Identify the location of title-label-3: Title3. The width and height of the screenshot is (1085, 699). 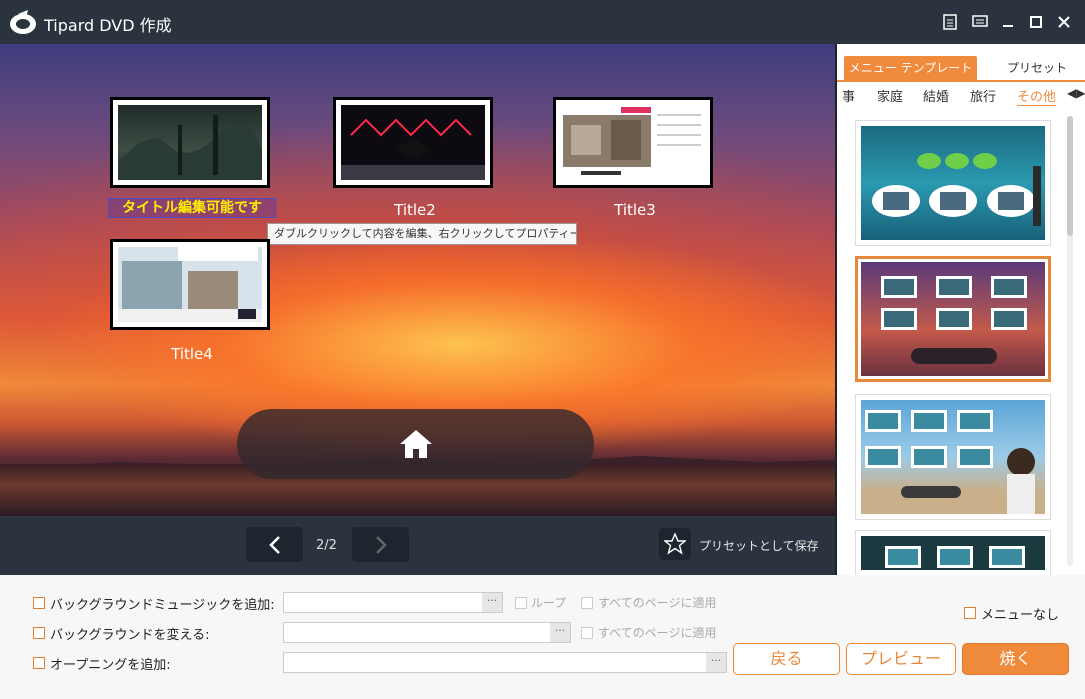
(635, 210).